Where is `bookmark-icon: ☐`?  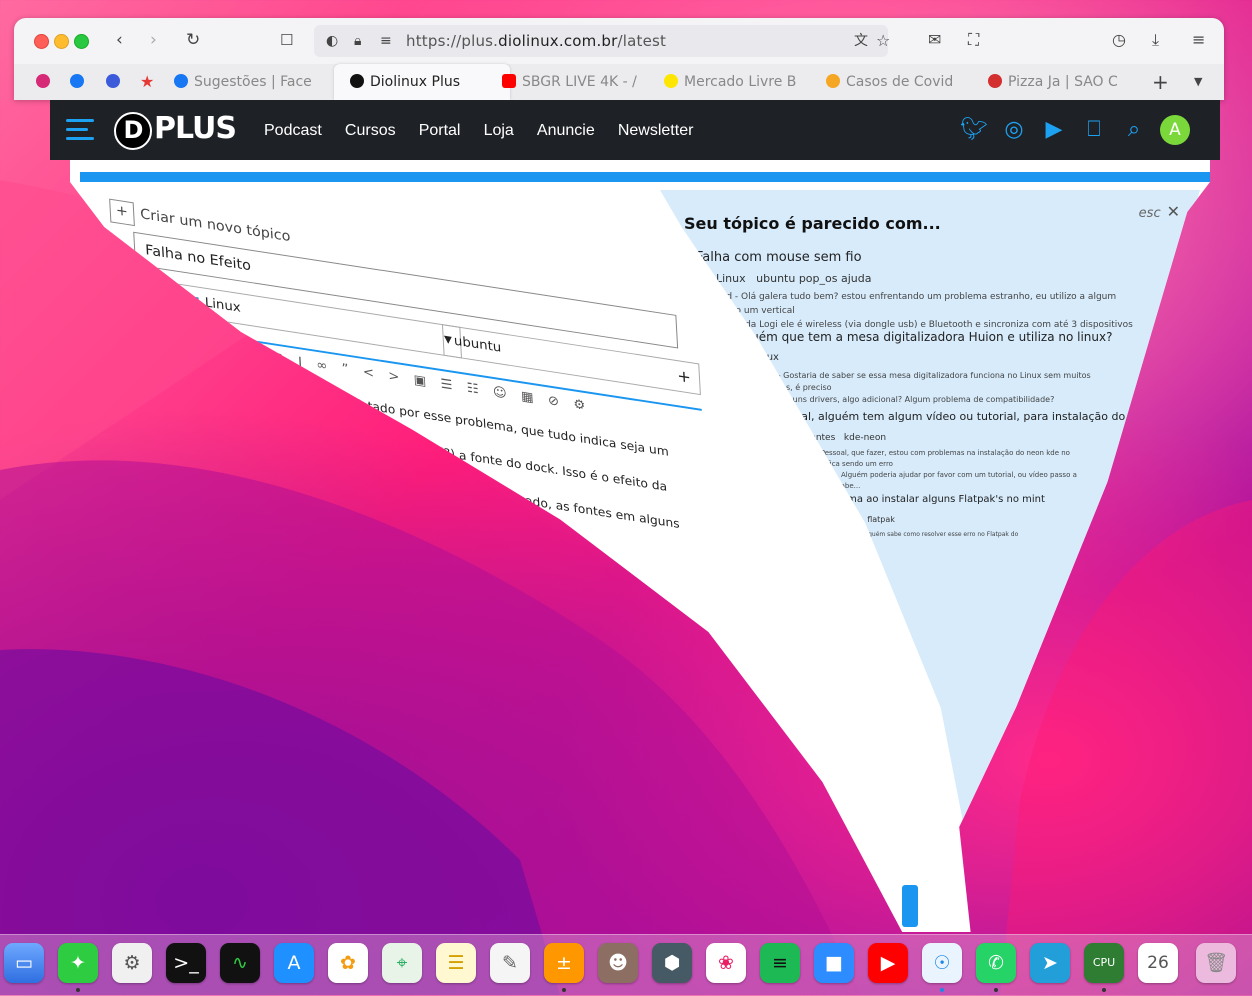
bookmark-icon: ☐ is located at coordinates (286, 40).